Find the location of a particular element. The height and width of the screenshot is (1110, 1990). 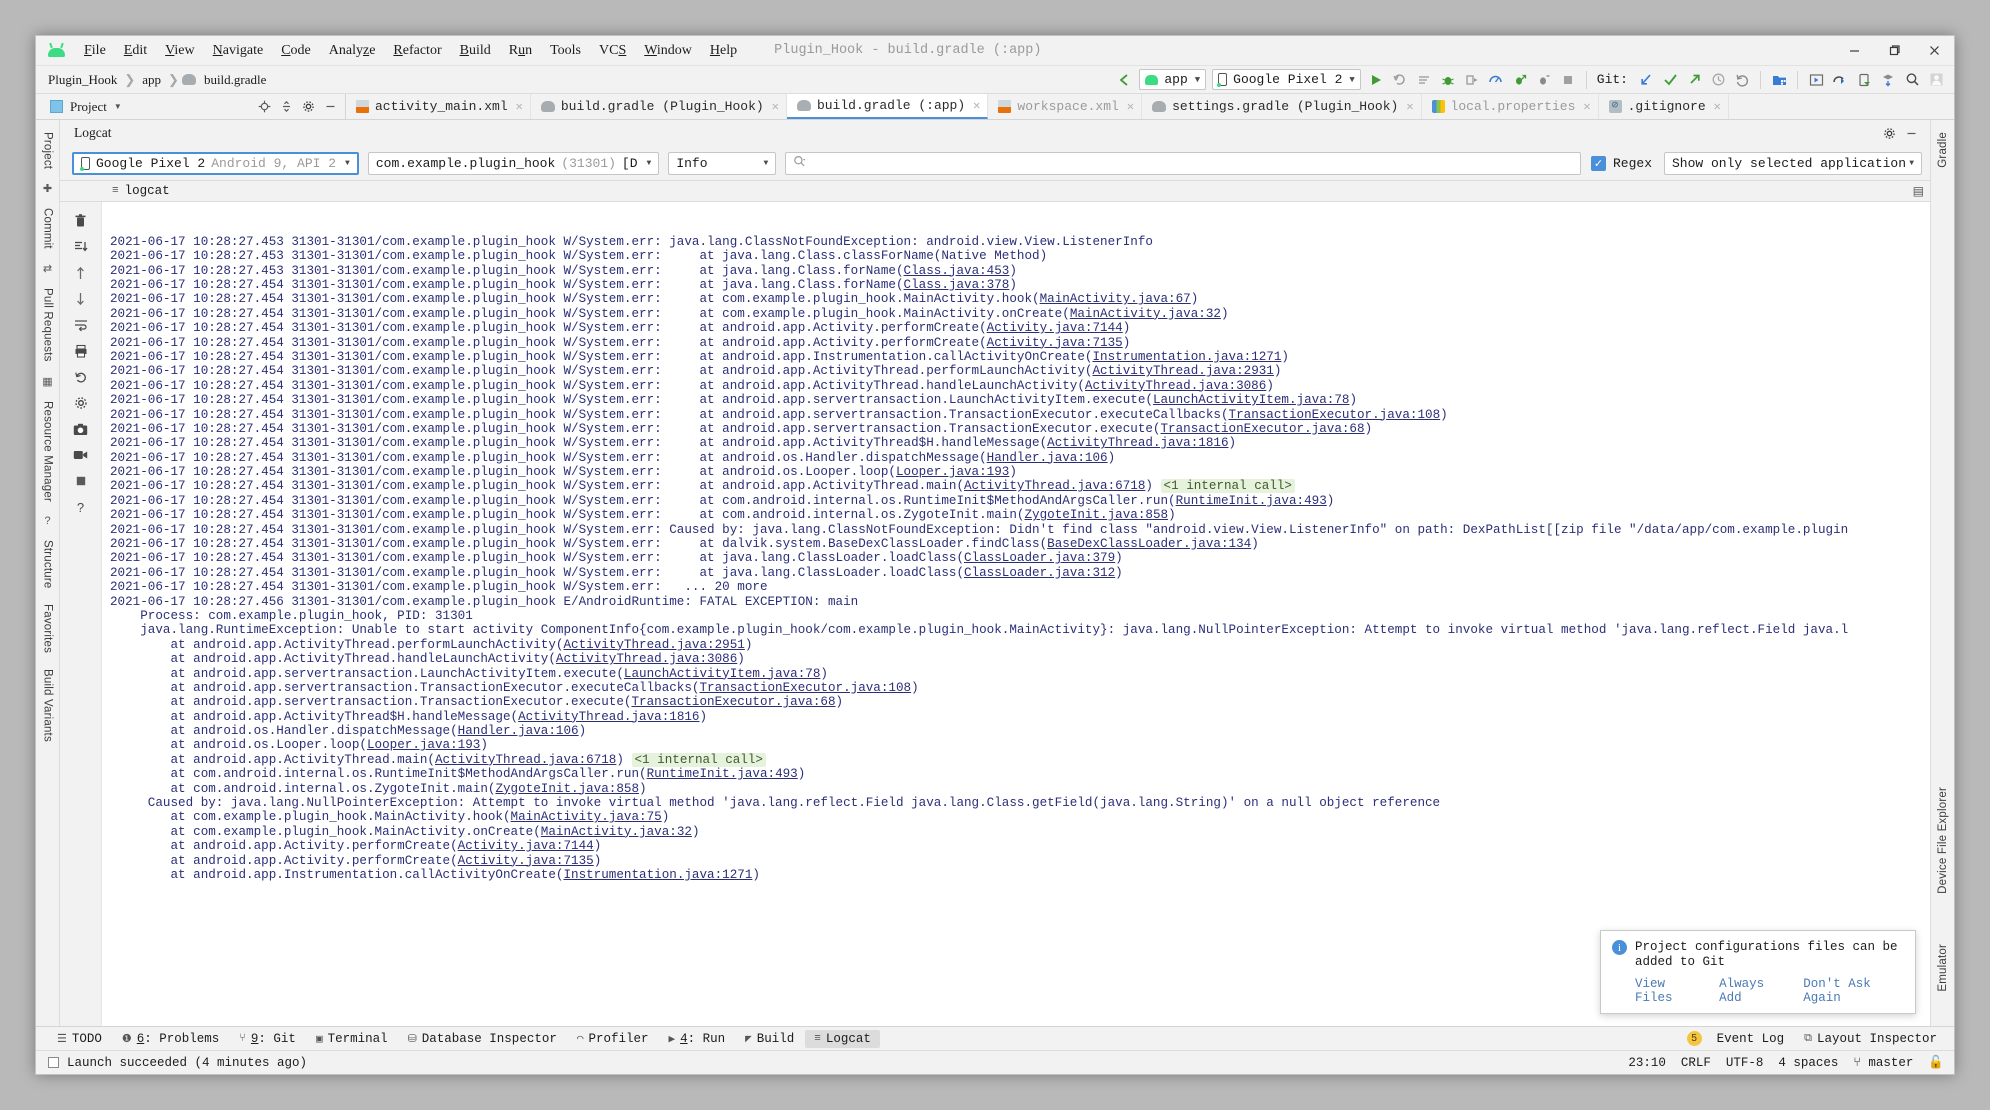

menu-item-help: Help is located at coordinates (723, 51).